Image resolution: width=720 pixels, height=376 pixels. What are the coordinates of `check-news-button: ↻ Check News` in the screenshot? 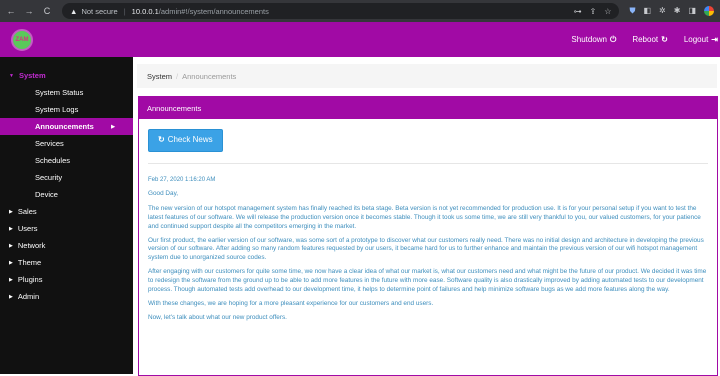 It's located at (185, 140).